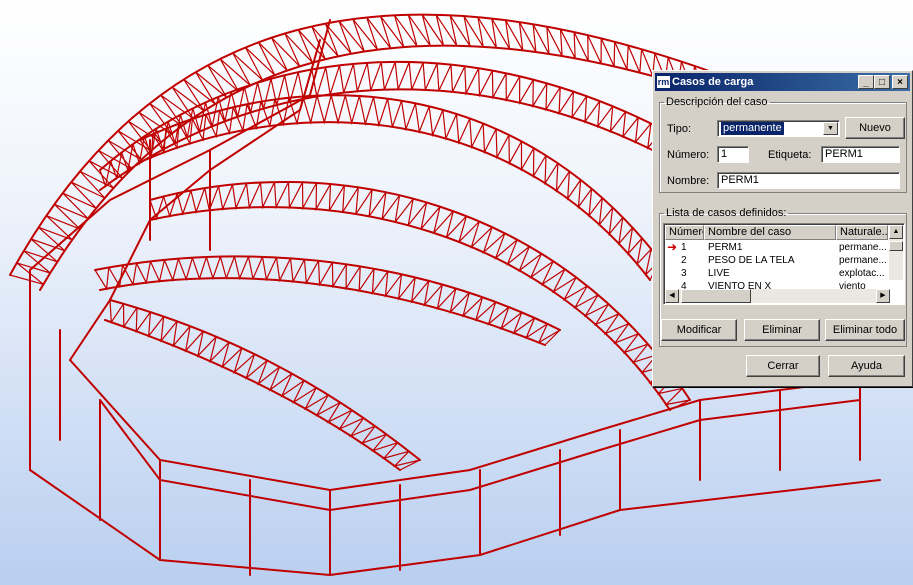  What do you see at coordinates (716, 296) in the screenshot?
I see `hscroll-thumb` at bounding box center [716, 296].